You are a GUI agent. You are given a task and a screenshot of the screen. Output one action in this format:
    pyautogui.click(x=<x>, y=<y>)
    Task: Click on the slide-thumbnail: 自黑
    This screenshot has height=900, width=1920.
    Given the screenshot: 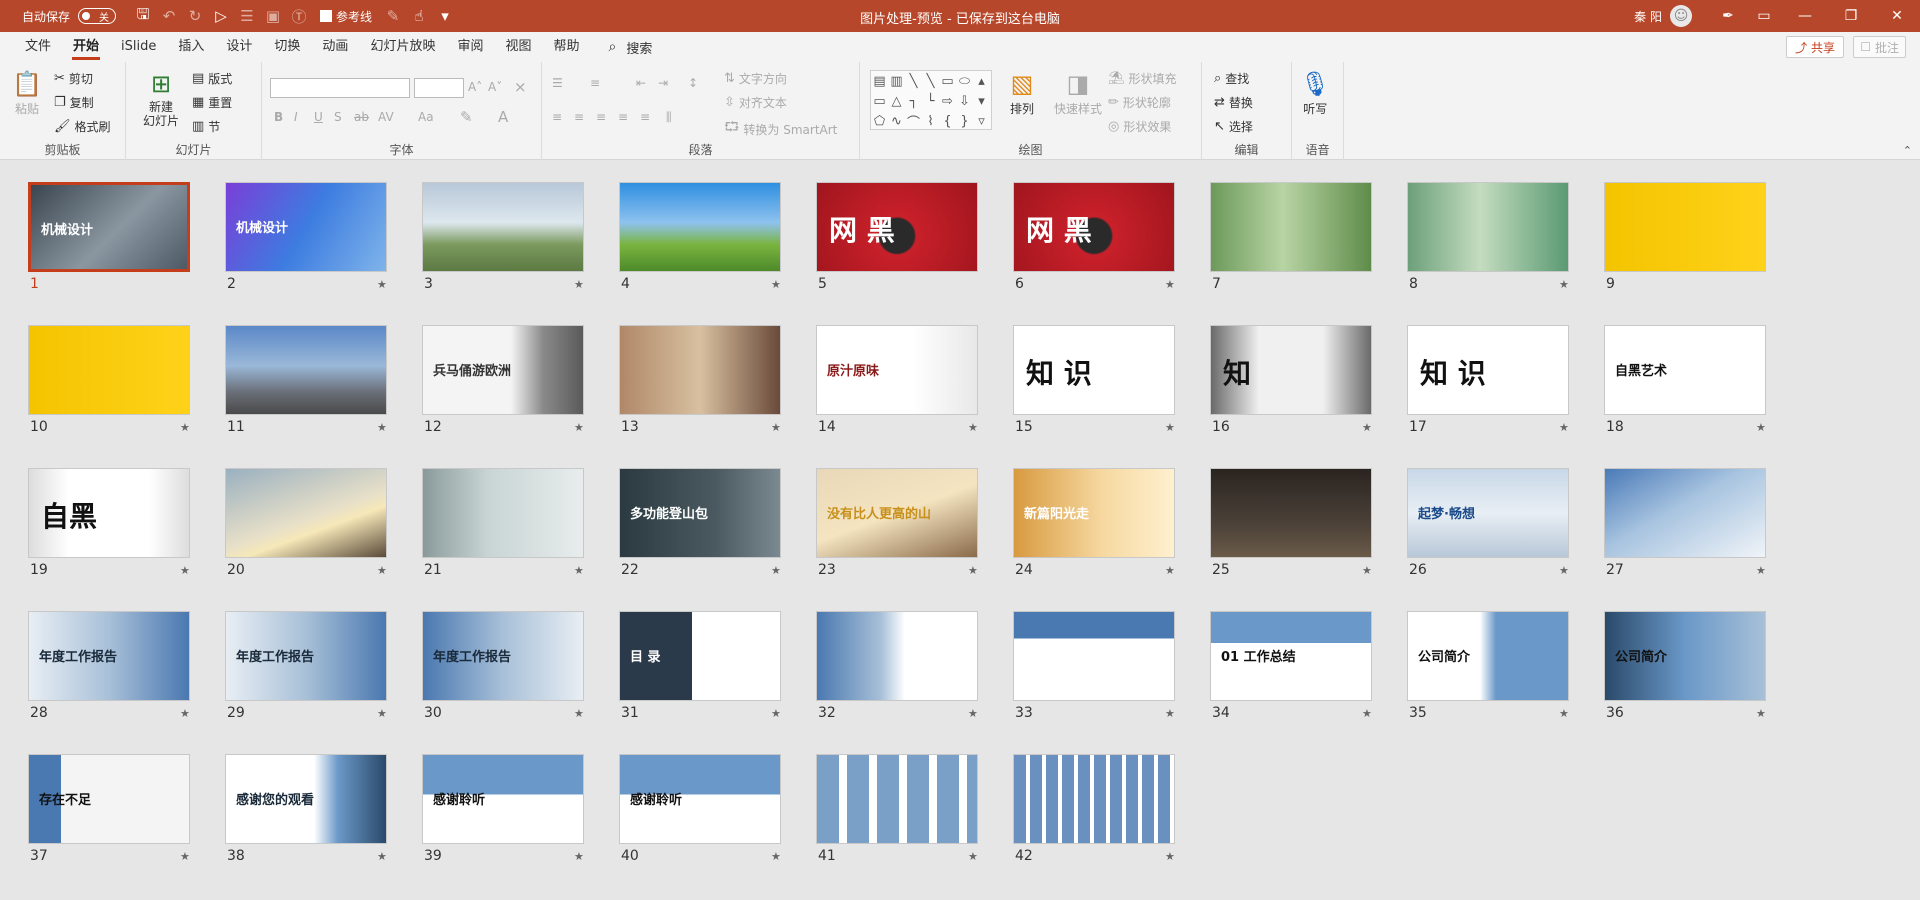 What is the action you would take?
    pyautogui.click(x=109, y=513)
    